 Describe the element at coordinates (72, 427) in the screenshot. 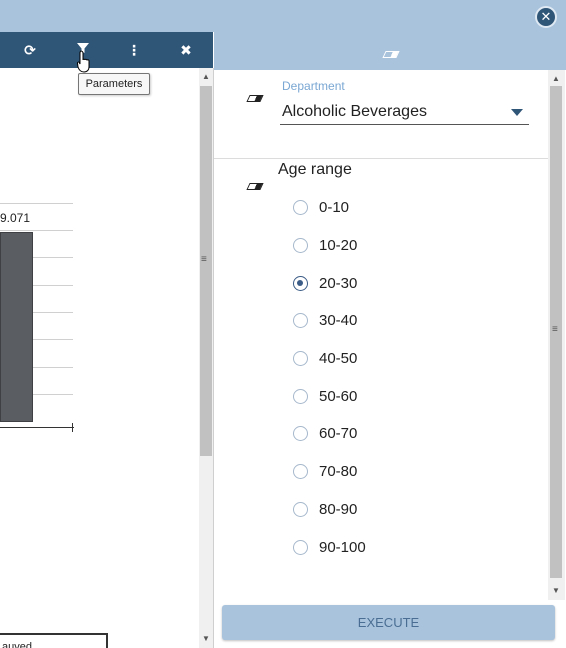

I see `axis-tick` at that location.